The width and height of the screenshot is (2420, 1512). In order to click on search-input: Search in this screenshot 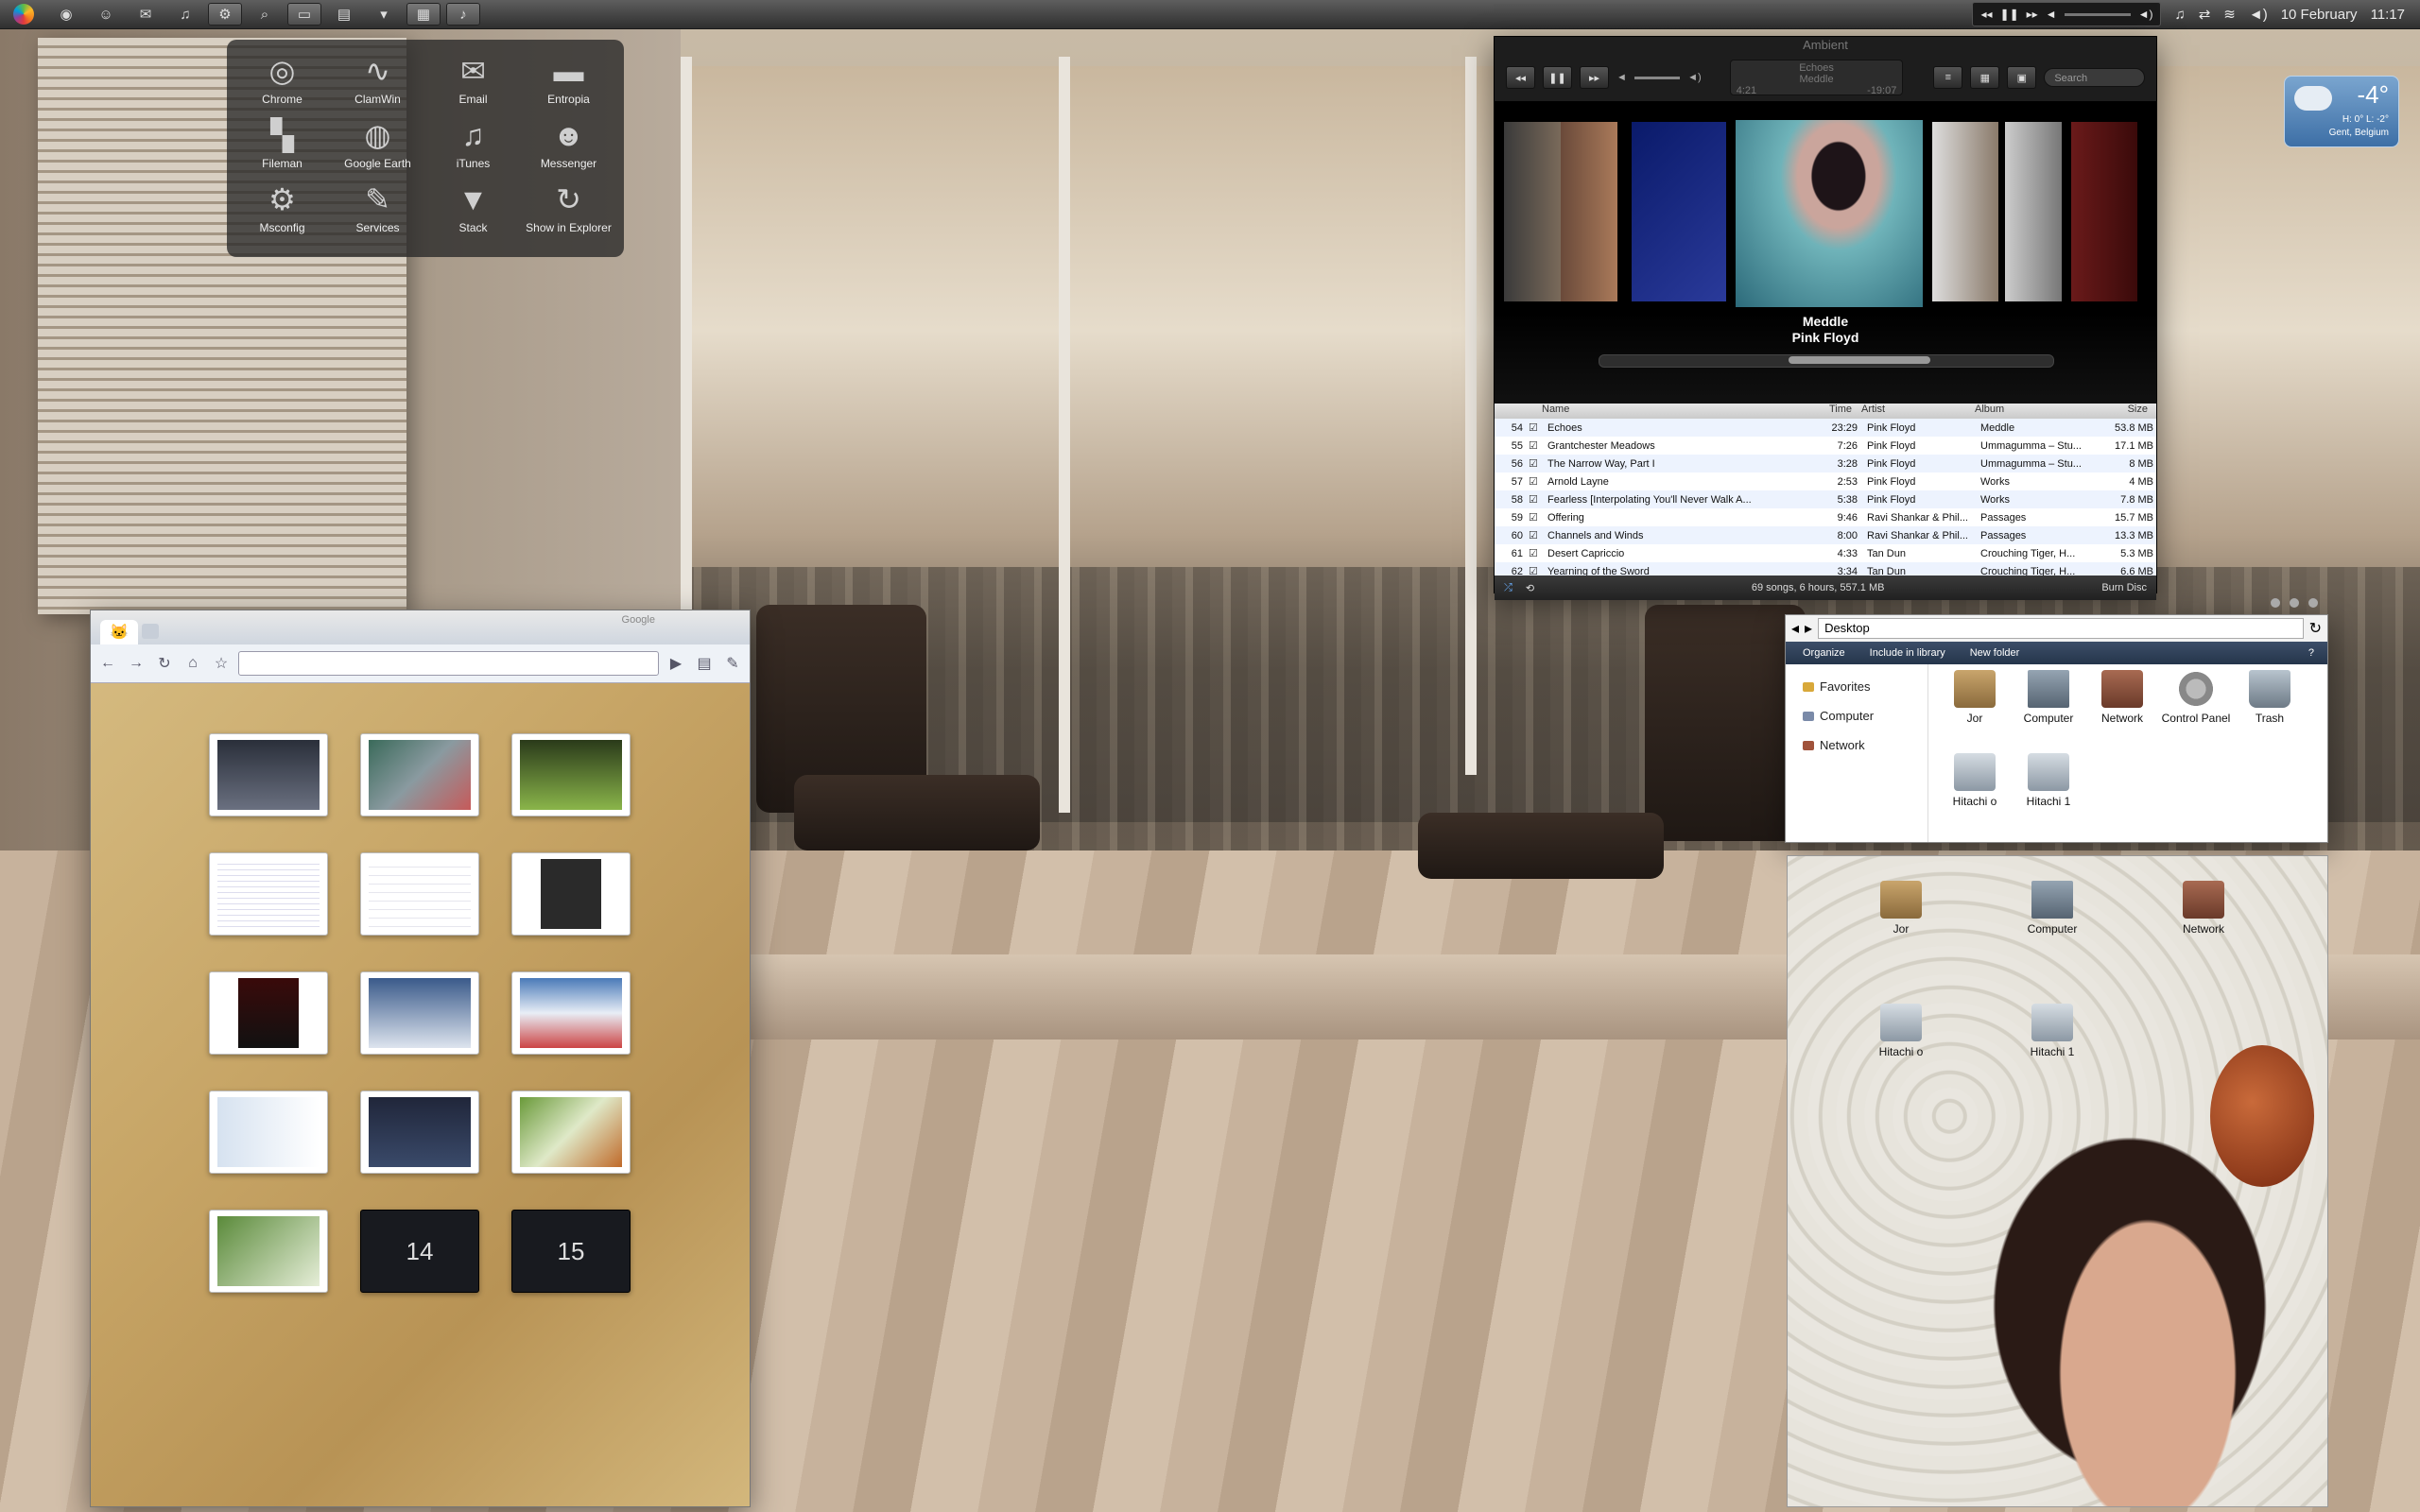, I will do `click(2094, 77)`.